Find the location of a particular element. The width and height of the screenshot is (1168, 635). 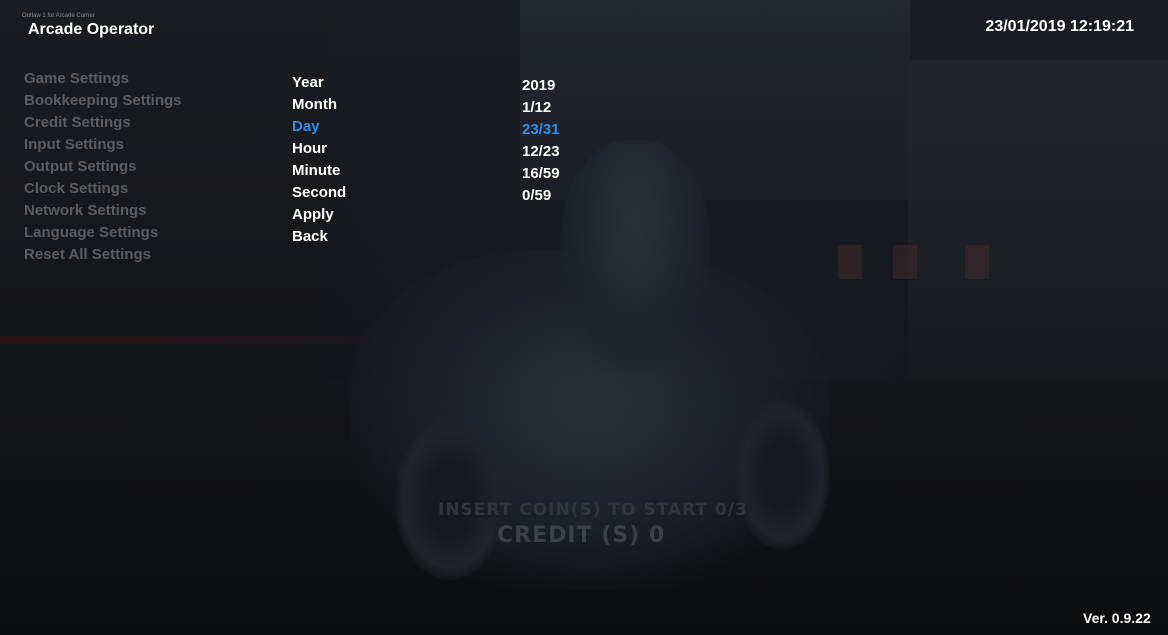

page-title: Arcade Operator is located at coordinates (91, 29).